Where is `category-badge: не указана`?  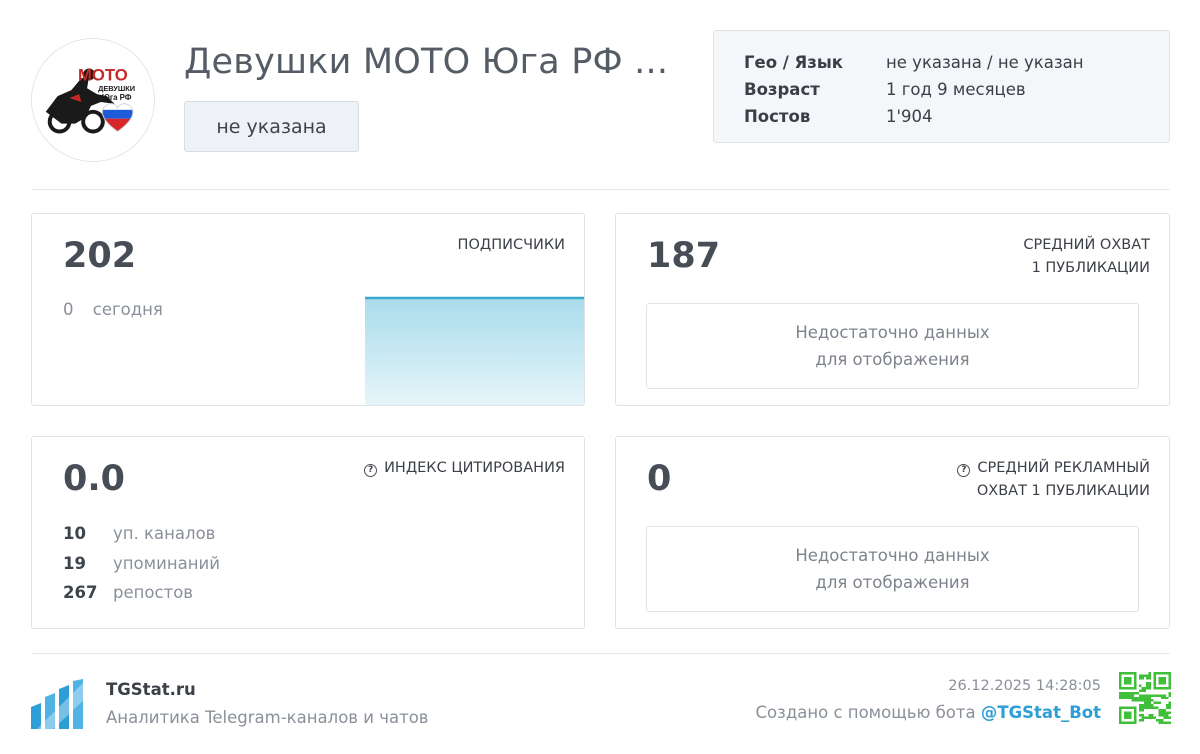
category-badge: не указана is located at coordinates (271, 126).